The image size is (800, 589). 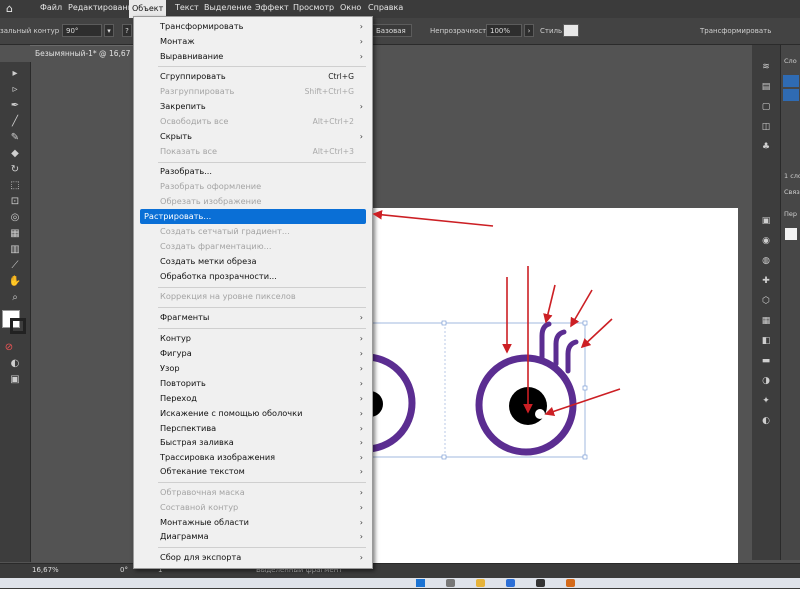 I want to click on help-icon: ?, so click(x=127, y=30).